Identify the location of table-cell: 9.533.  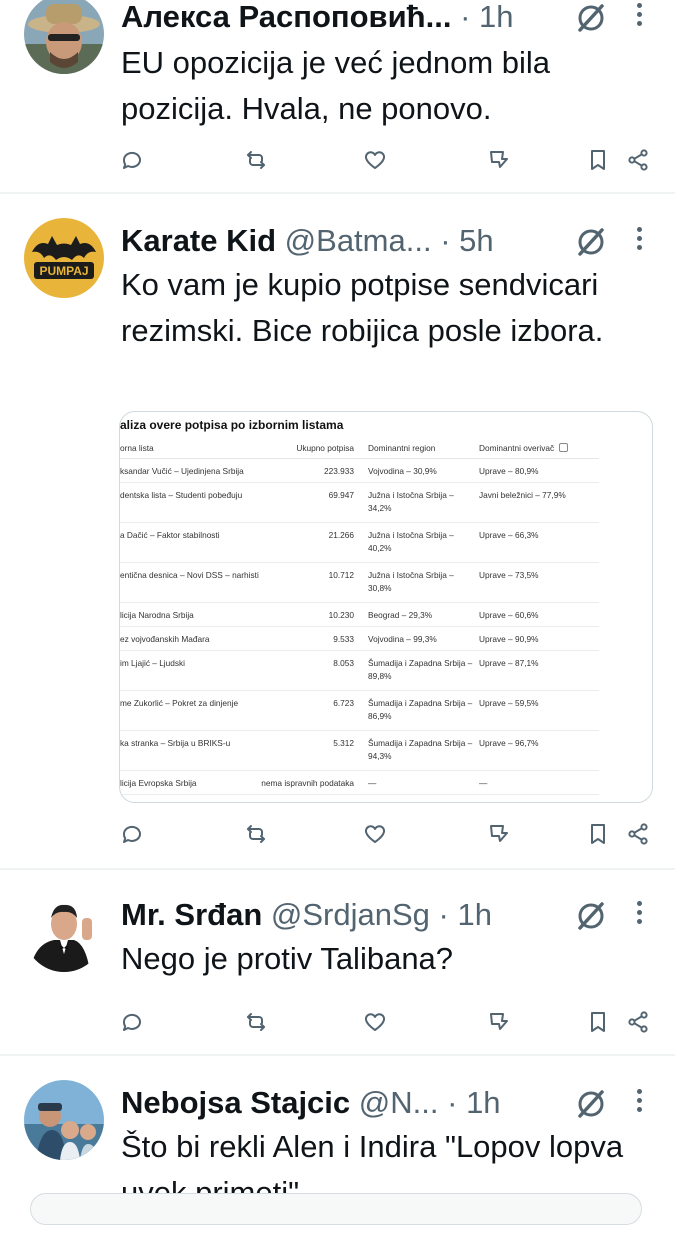
(314, 638).